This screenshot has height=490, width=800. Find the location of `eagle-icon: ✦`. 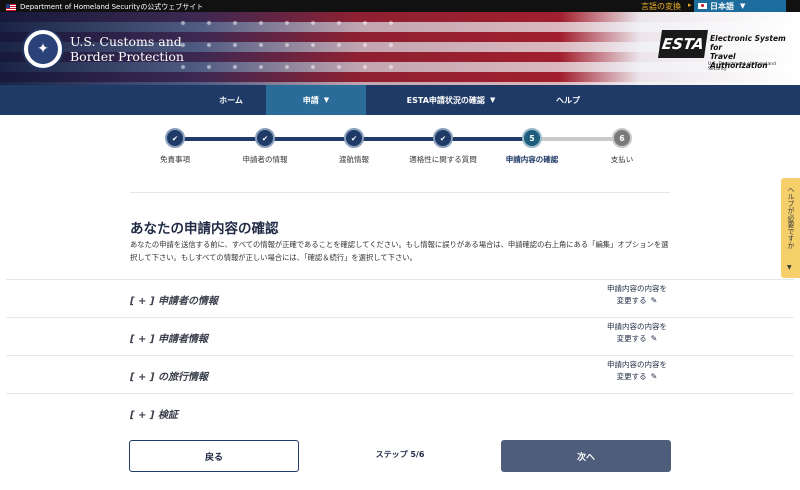

eagle-icon: ✦ is located at coordinates (43, 49).